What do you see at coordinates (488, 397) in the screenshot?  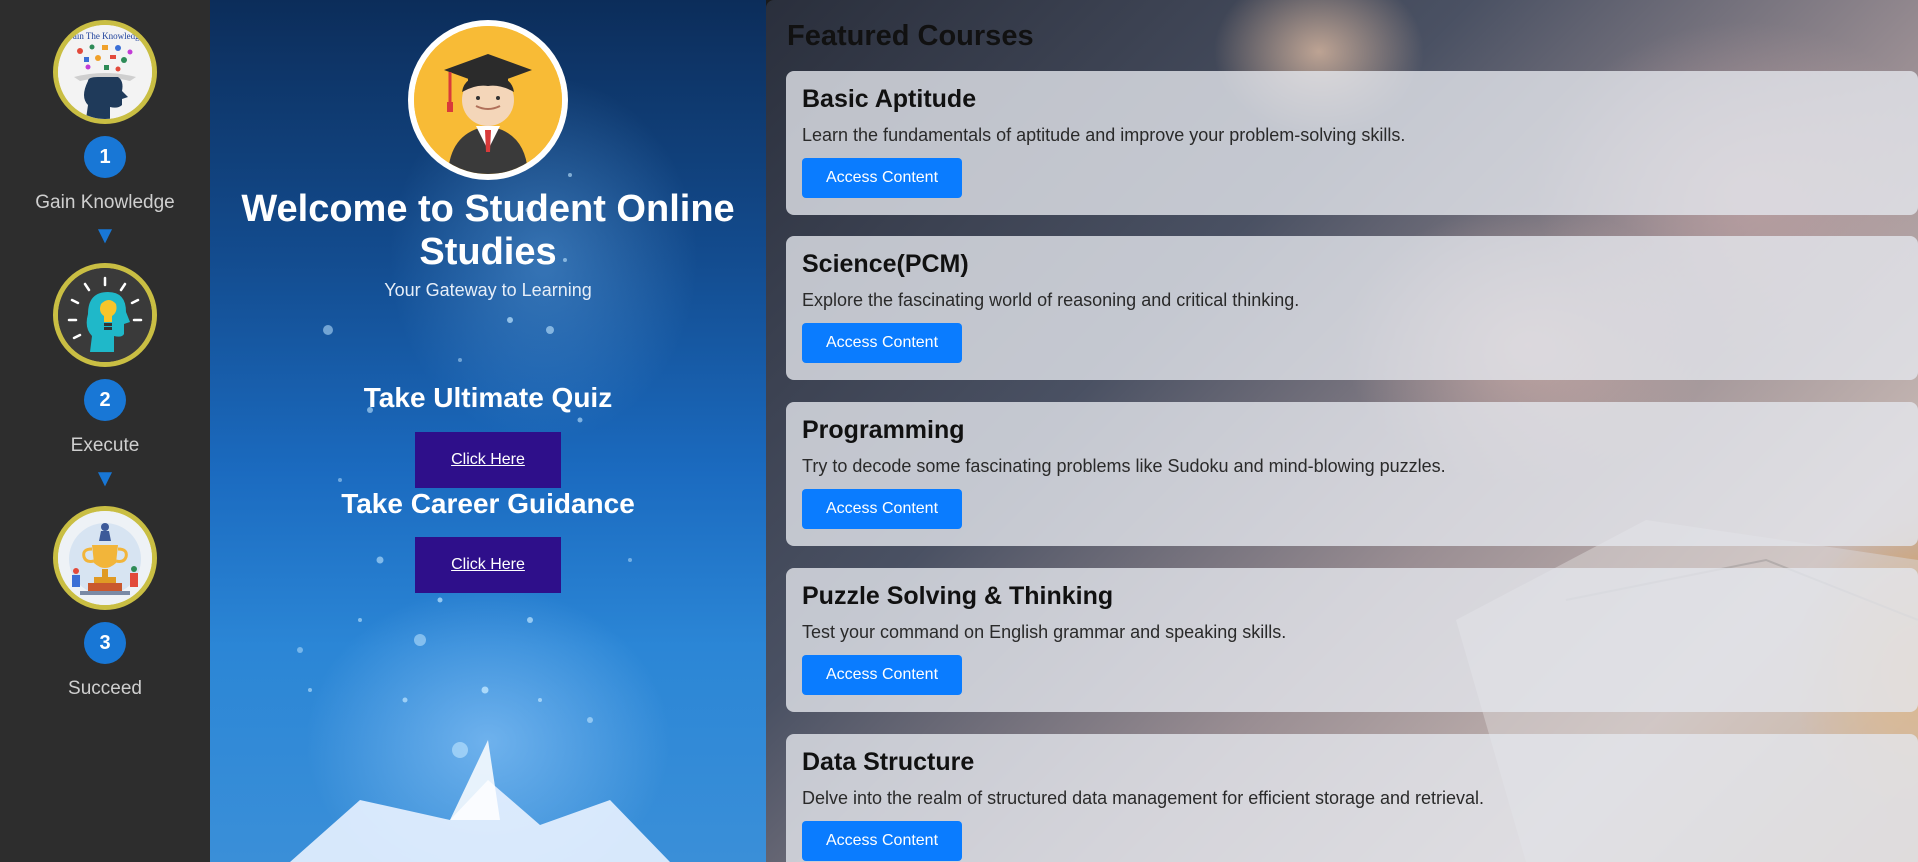 I see `quiz-heading: Take Ultimate Quiz` at bounding box center [488, 397].